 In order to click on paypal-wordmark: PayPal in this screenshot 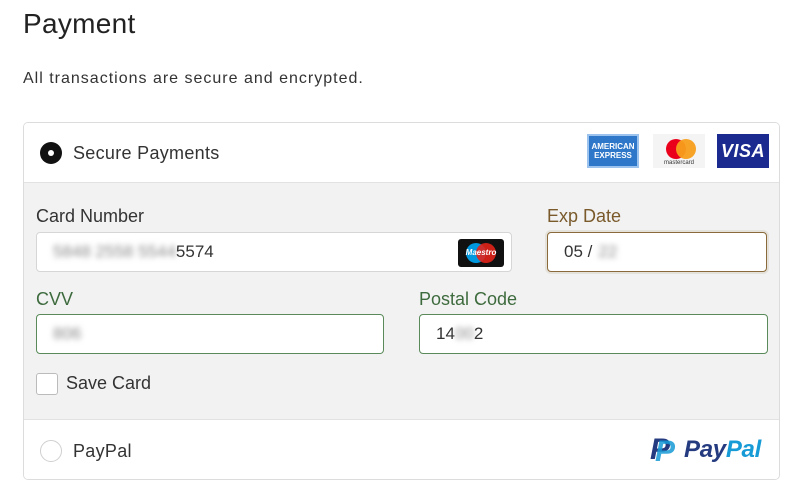, I will do `click(722, 450)`.